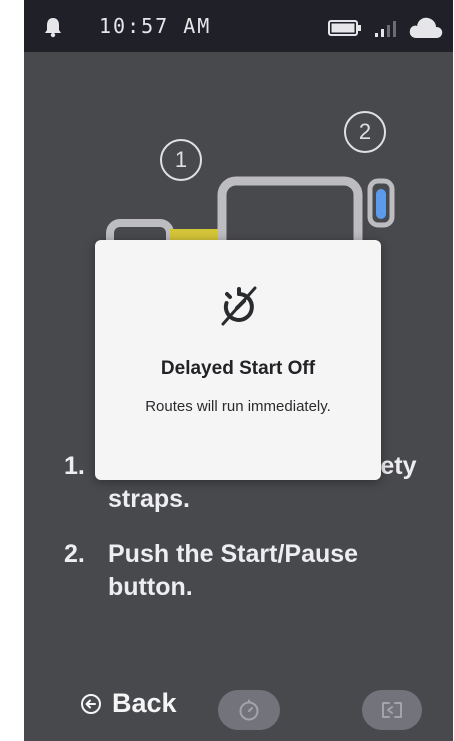 The image size is (454, 741). Describe the element at coordinates (74, 554) in the screenshot. I see `step-index: 2.` at that location.